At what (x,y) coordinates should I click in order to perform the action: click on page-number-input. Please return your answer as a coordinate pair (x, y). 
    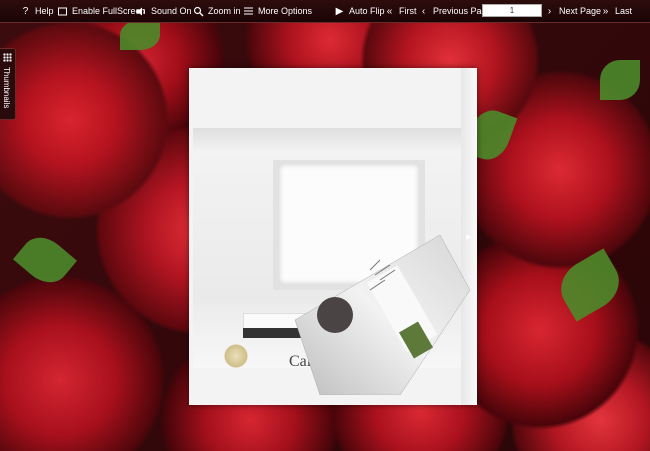
    Looking at the image, I should click on (512, 10).